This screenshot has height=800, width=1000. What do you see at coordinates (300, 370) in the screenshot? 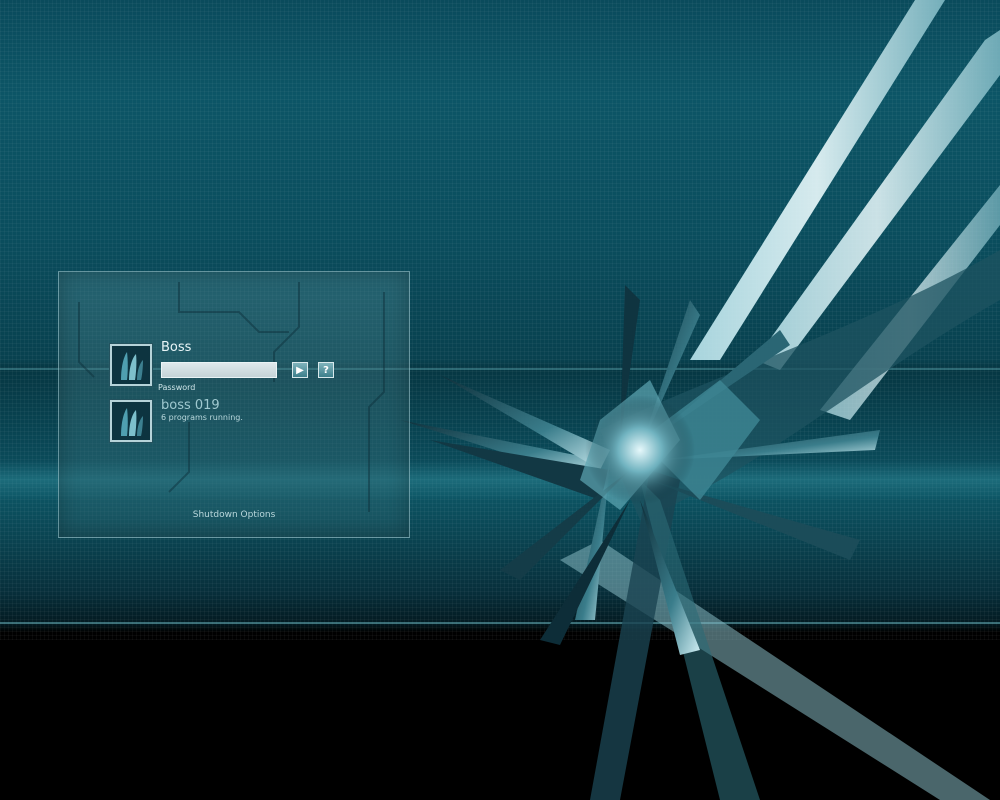
I see `go-arrow-button: ▶` at bounding box center [300, 370].